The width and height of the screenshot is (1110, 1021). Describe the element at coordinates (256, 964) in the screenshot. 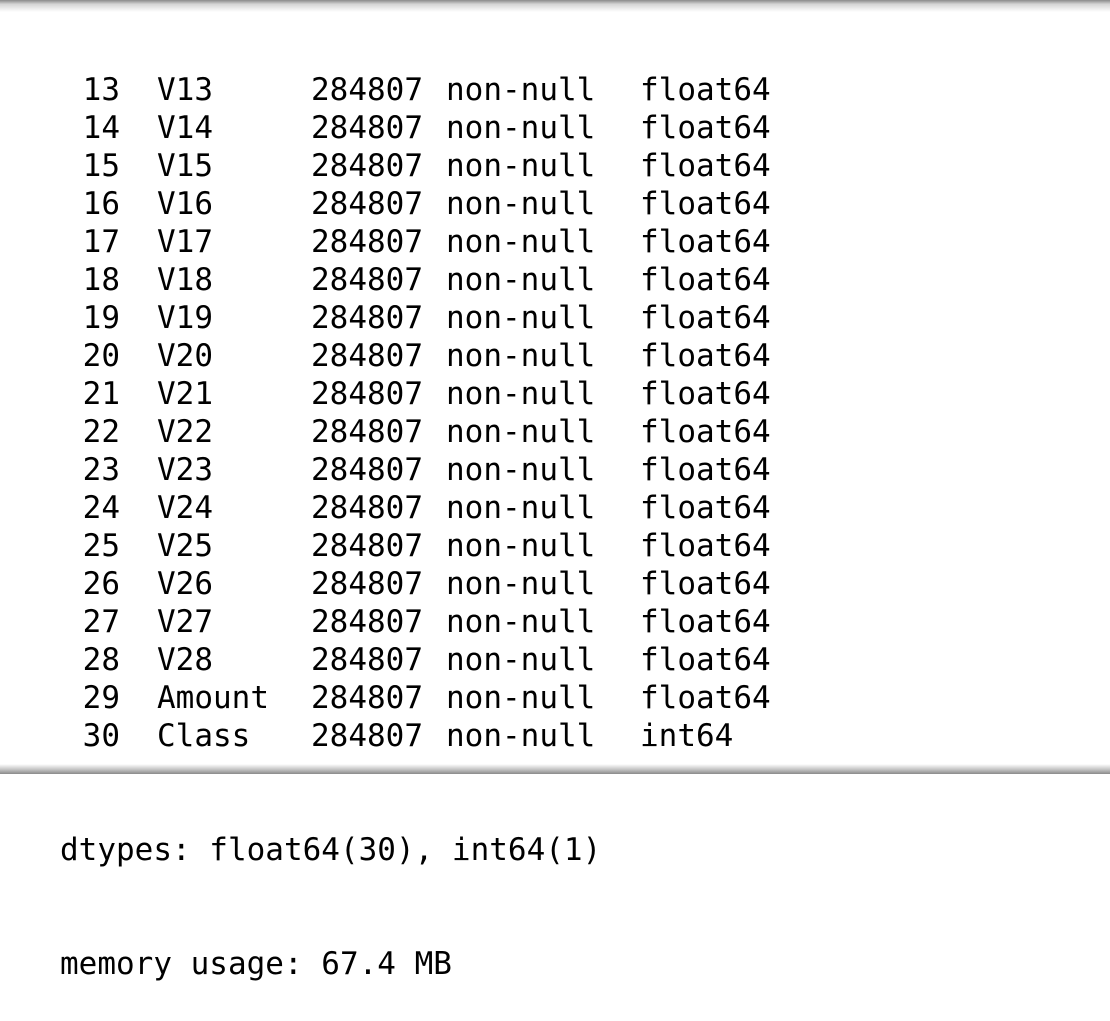

I see `memory-usage-summary: memory usage: 67.4 MB` at that location.